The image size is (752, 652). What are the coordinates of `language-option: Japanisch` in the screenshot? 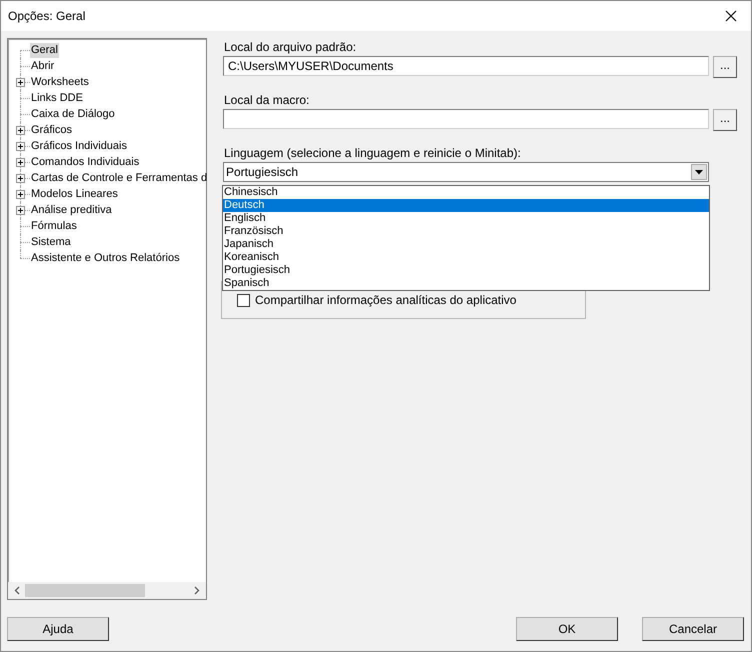 It's located at (466, 244).